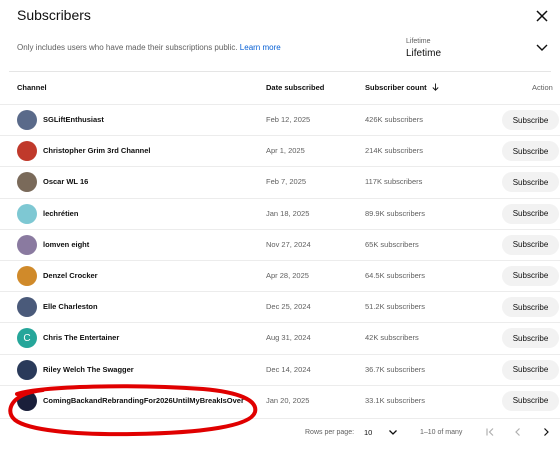 Image resolution: width=560 pixels, height=451 pixels. I want to click on channel-name: Elle Charleston, so click(70, 306).